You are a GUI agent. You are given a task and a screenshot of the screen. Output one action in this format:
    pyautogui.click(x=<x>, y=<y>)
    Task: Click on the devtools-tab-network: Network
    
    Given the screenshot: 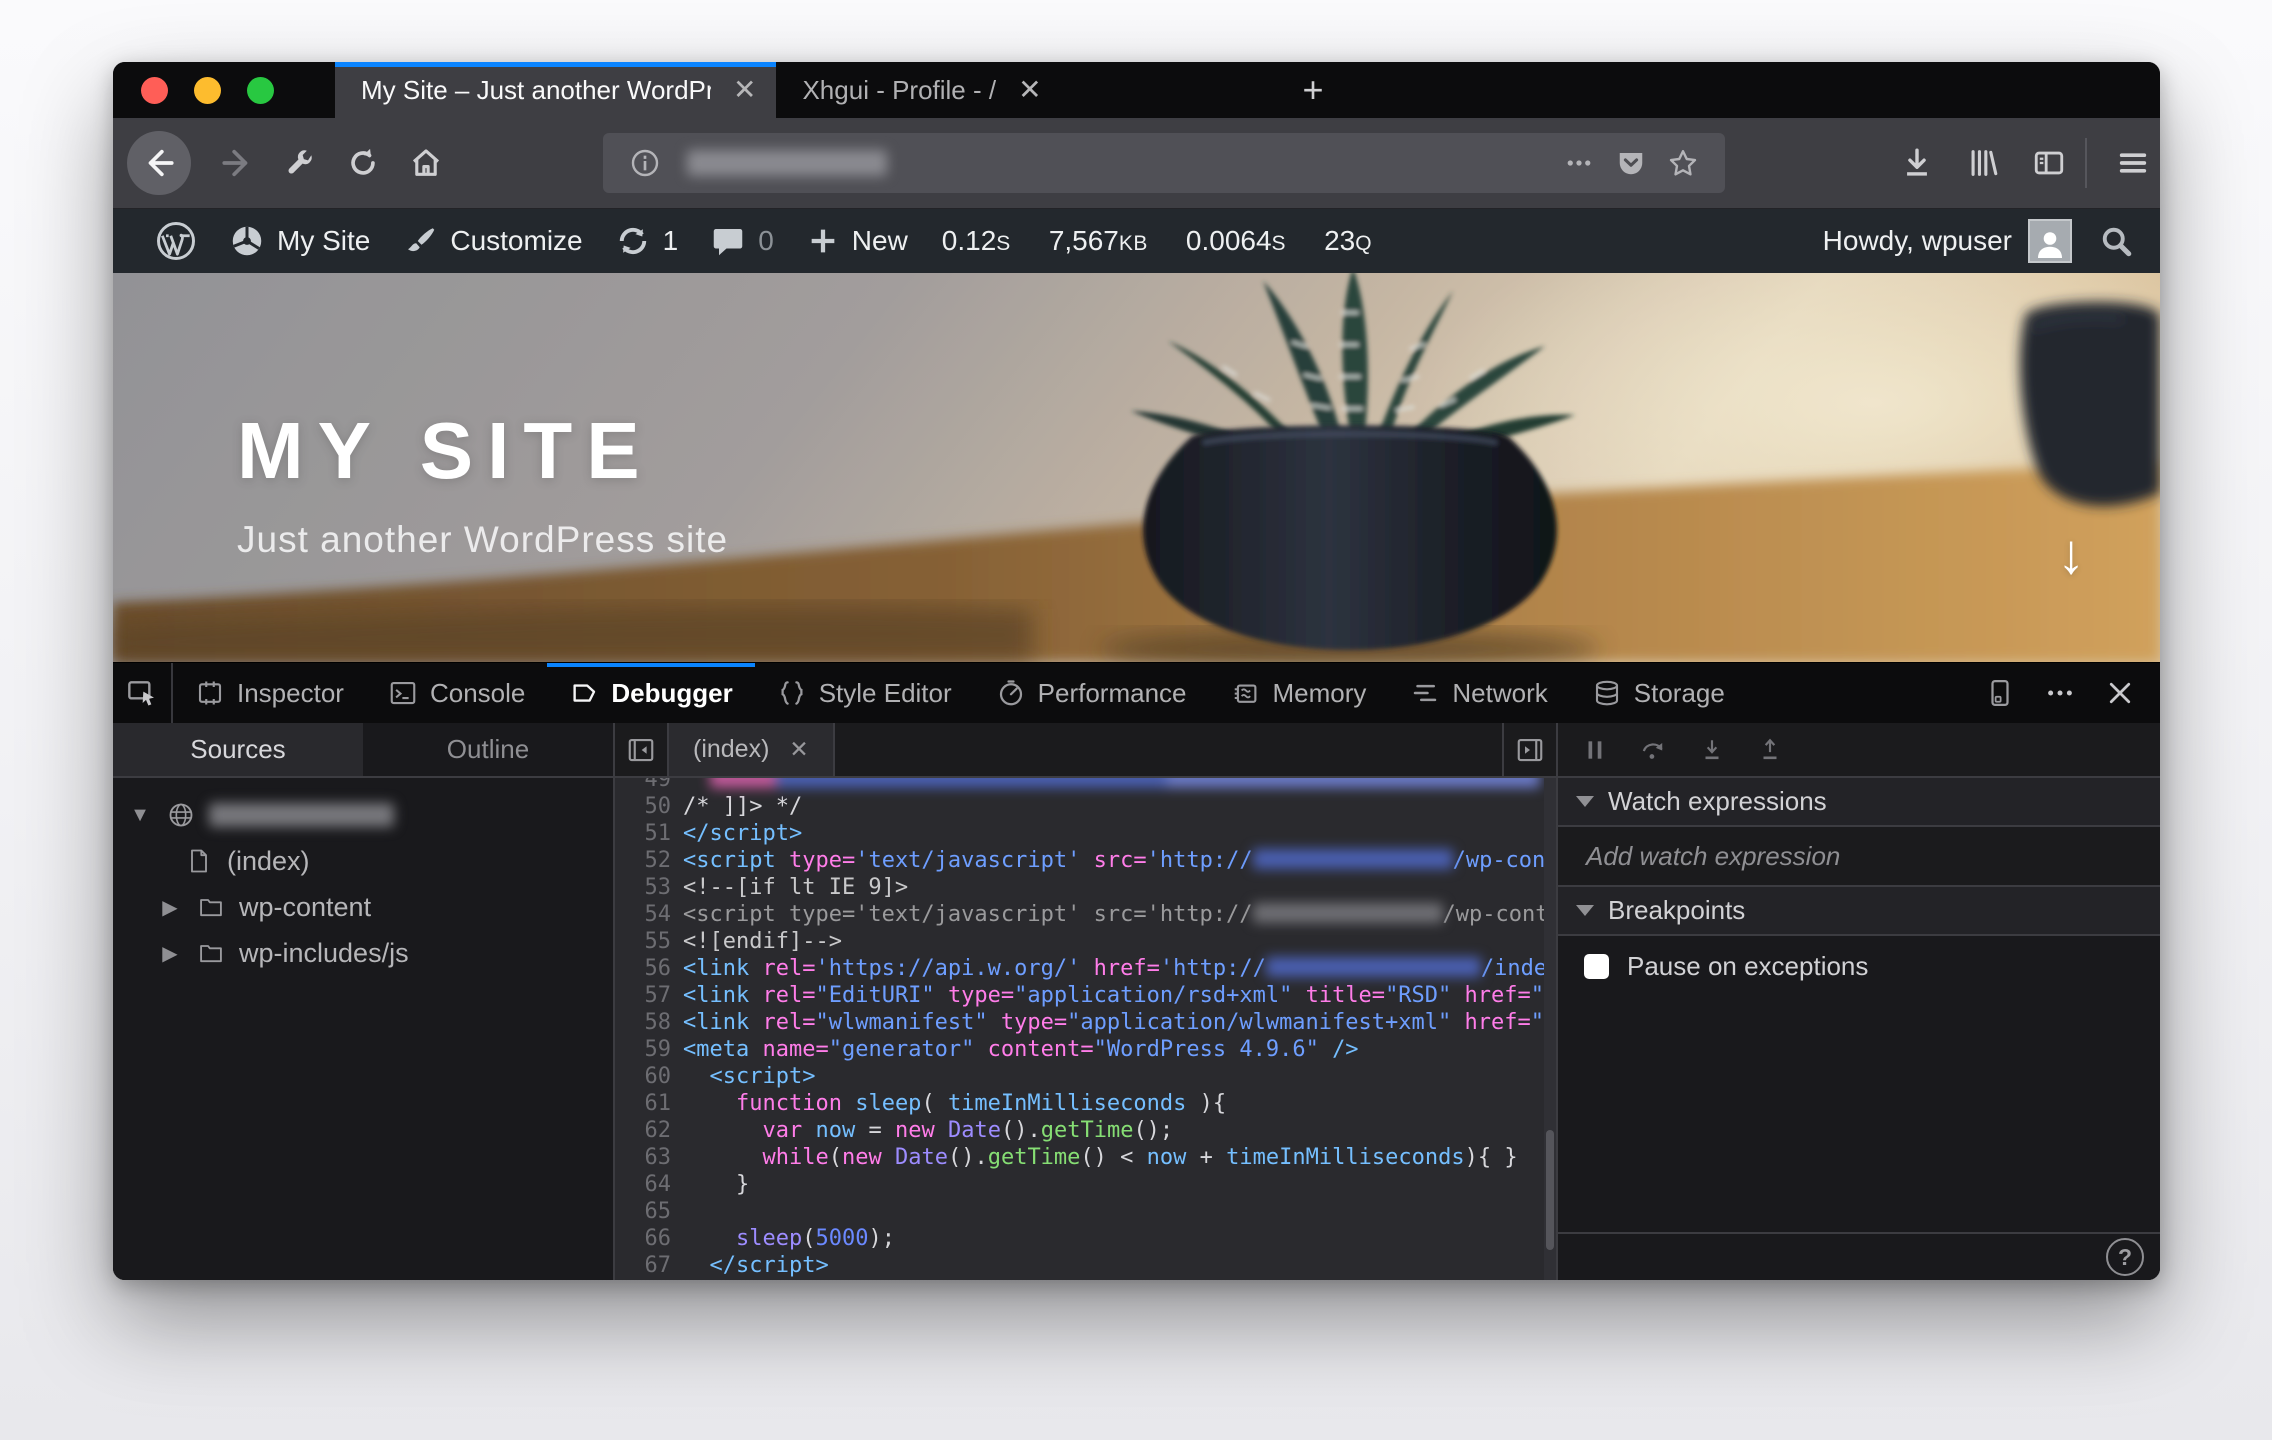 What is the action you would take?
    pyautogui.click(x=1478, y=693)
    